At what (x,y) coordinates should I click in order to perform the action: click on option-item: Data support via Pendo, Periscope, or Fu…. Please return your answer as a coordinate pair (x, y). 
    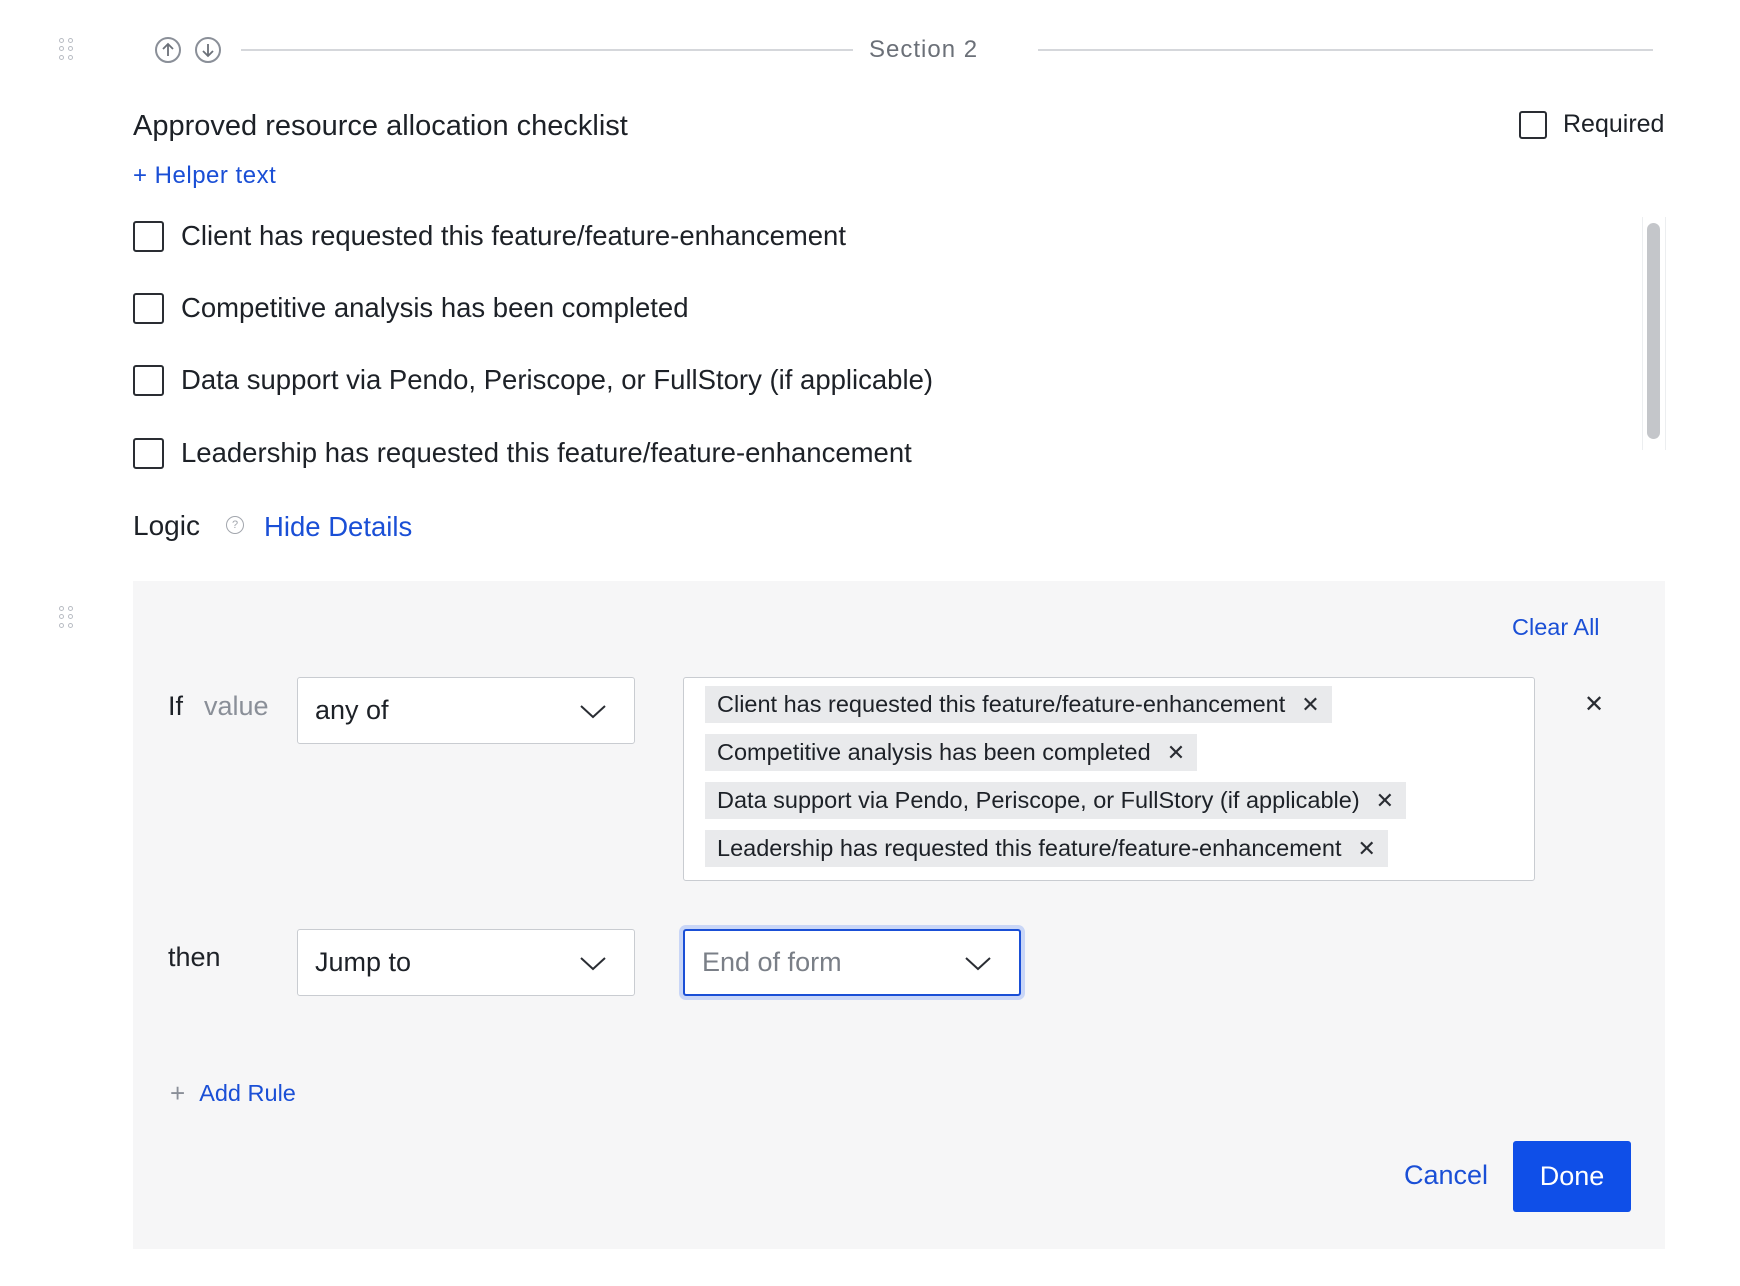
    Looking at the image, I should click on (533, 380).